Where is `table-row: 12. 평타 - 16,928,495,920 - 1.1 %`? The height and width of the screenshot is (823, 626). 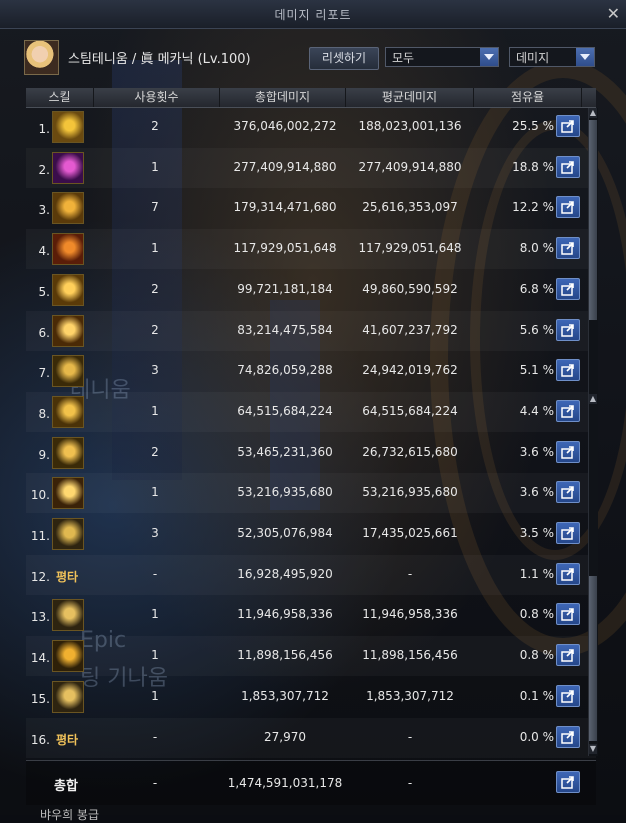 table-row: 12. 평타 - 16,928,495,920 - 1.1 % is located at coordinates (311, 575).